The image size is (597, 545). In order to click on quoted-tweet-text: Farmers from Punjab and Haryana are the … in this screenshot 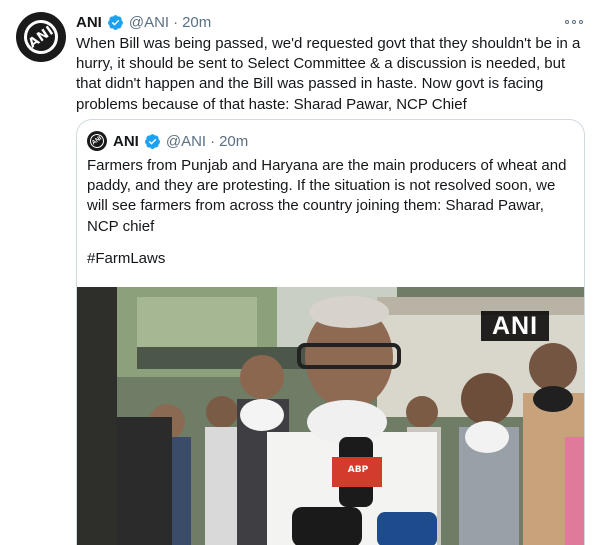, I will do `click(327, 196)`.